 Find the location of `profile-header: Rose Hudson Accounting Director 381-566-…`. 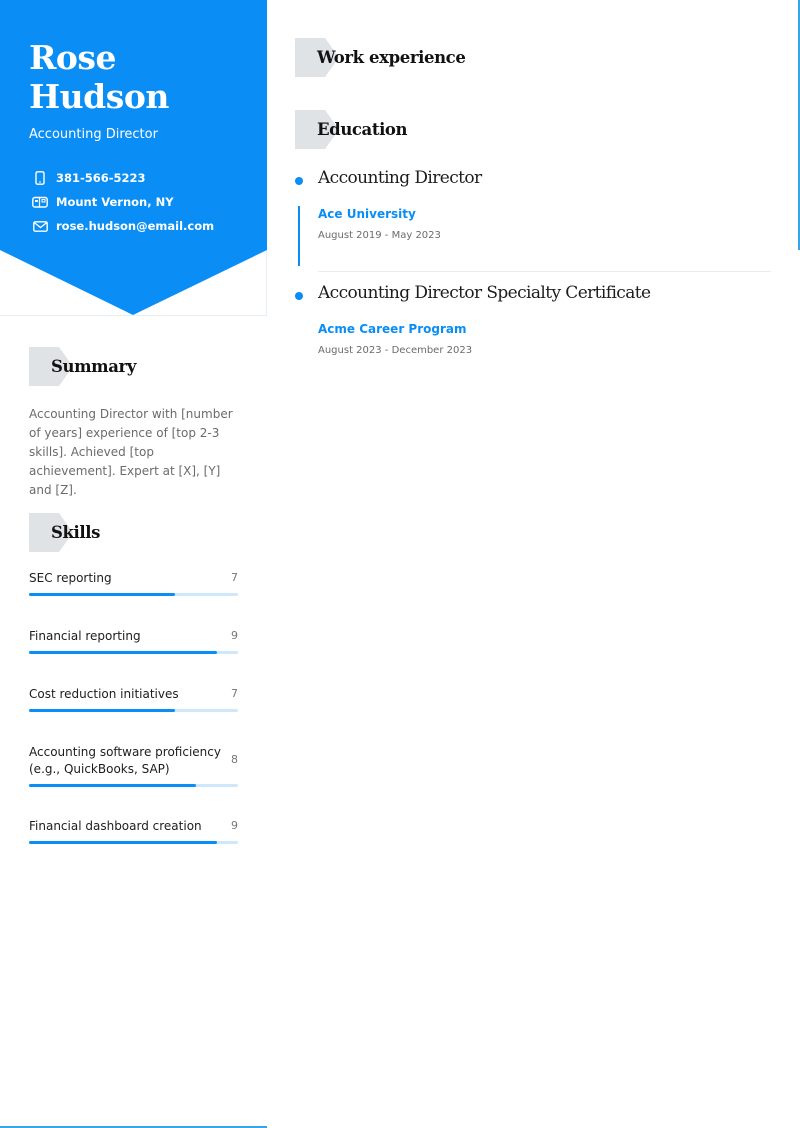

profile-header: Rose Hudson Accounting Director 381-566-… is located at coordinates (133, 158).